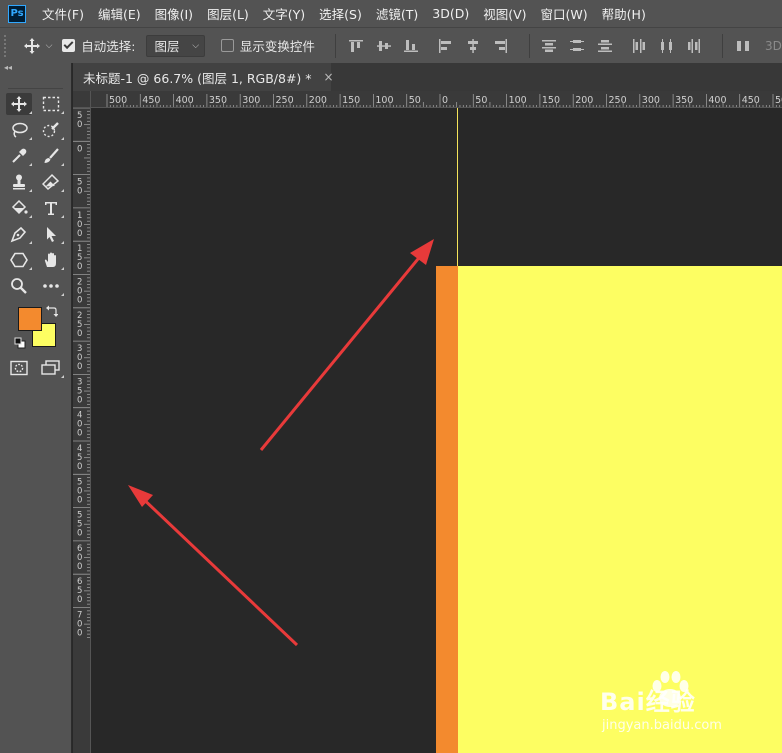  I want to click on distribute-hcenter-icon, so click(667, 46).